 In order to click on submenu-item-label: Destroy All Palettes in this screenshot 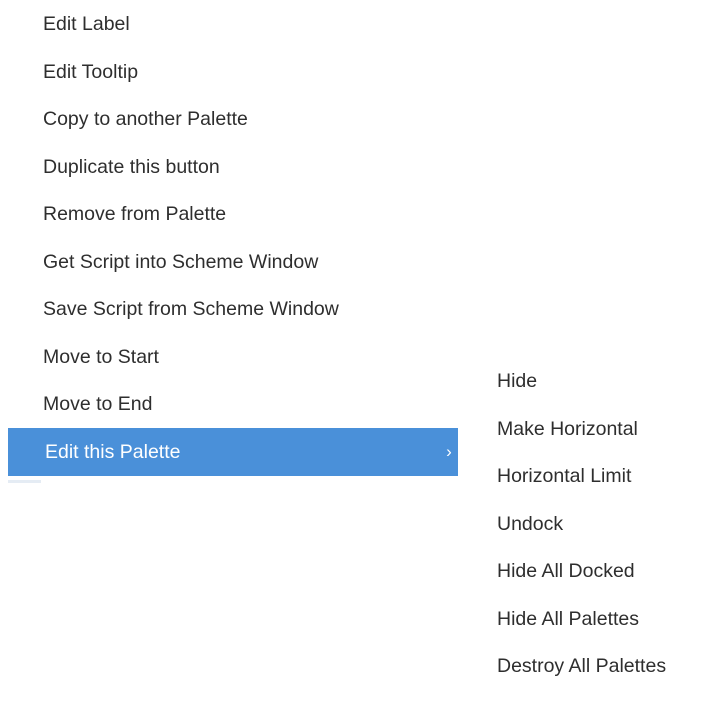, I will do `click(582, 666)`.